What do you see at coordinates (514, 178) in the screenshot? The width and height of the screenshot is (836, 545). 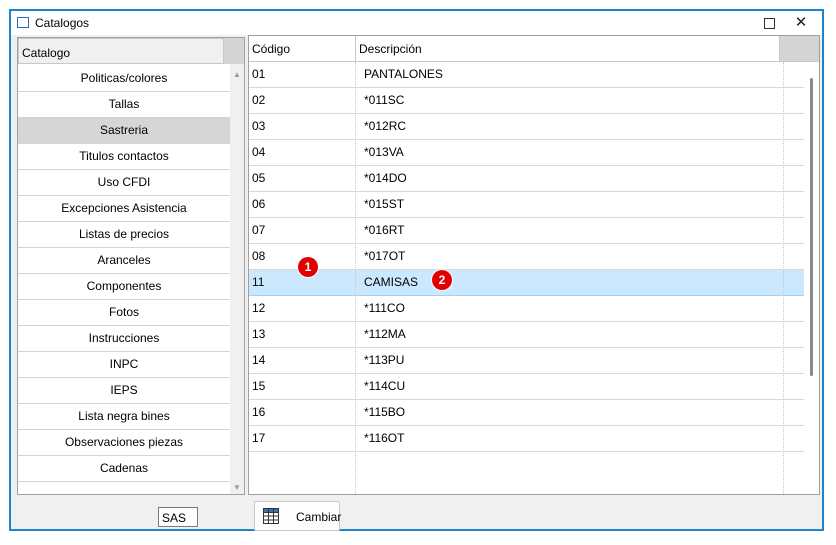 I see `cell-descripcion: *014DO` at bounding box center [514, 178].